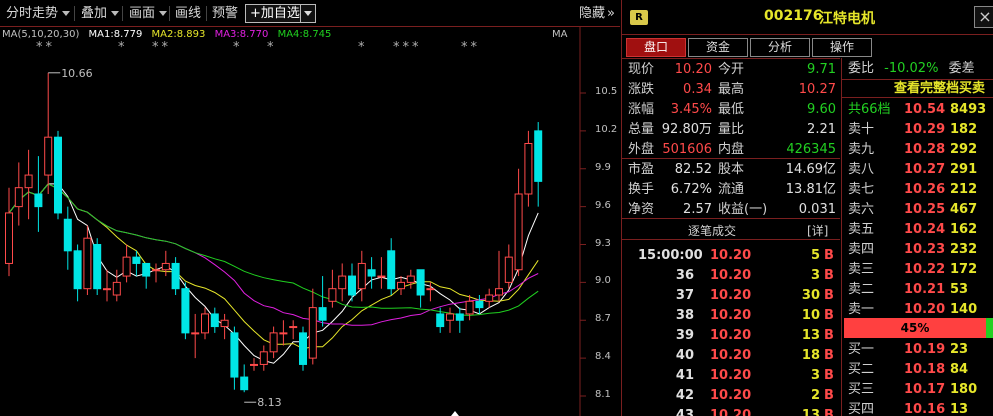  What do you see at coordinates (821, 109) in the screenshot?
I see `quote-value: 9.60` at bounding box center [821, 109].